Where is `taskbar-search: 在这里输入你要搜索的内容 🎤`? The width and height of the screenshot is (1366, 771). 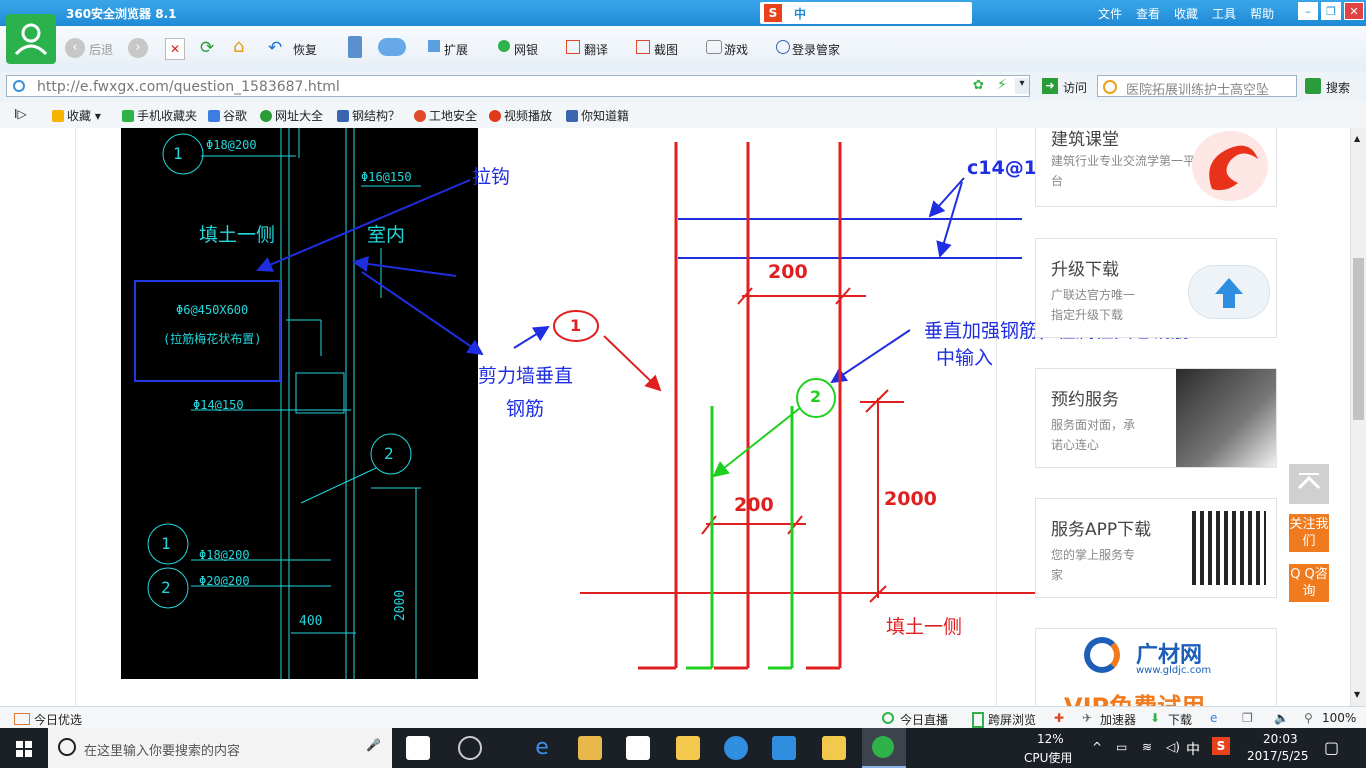 taskbar-search: 在这里输入你要搜索的内容 🎤 is located at coordinates (220, 748).